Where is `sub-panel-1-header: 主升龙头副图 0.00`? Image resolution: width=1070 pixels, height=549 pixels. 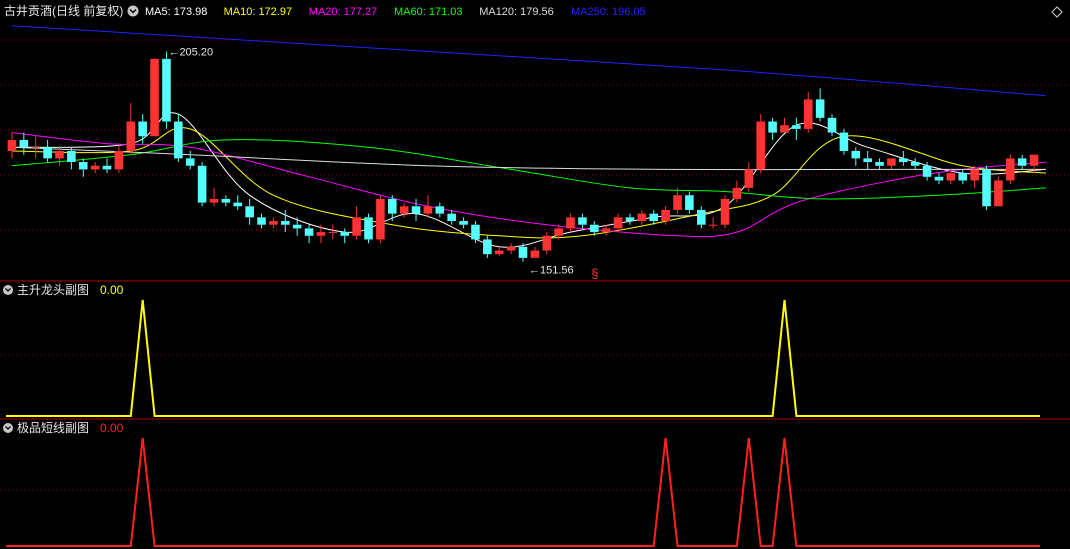
sub-panel-1-header: 主升龙头副图 0.00 is located at coordinates (63, 290).